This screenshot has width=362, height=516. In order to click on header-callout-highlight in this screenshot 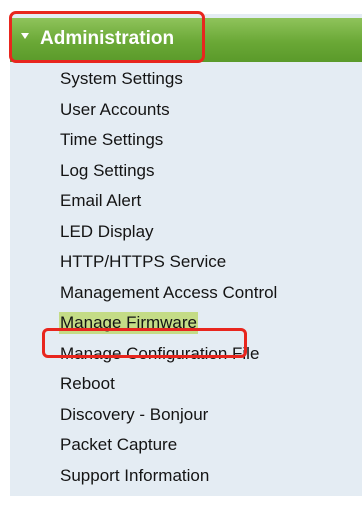, I will do `click(107, 37)`.